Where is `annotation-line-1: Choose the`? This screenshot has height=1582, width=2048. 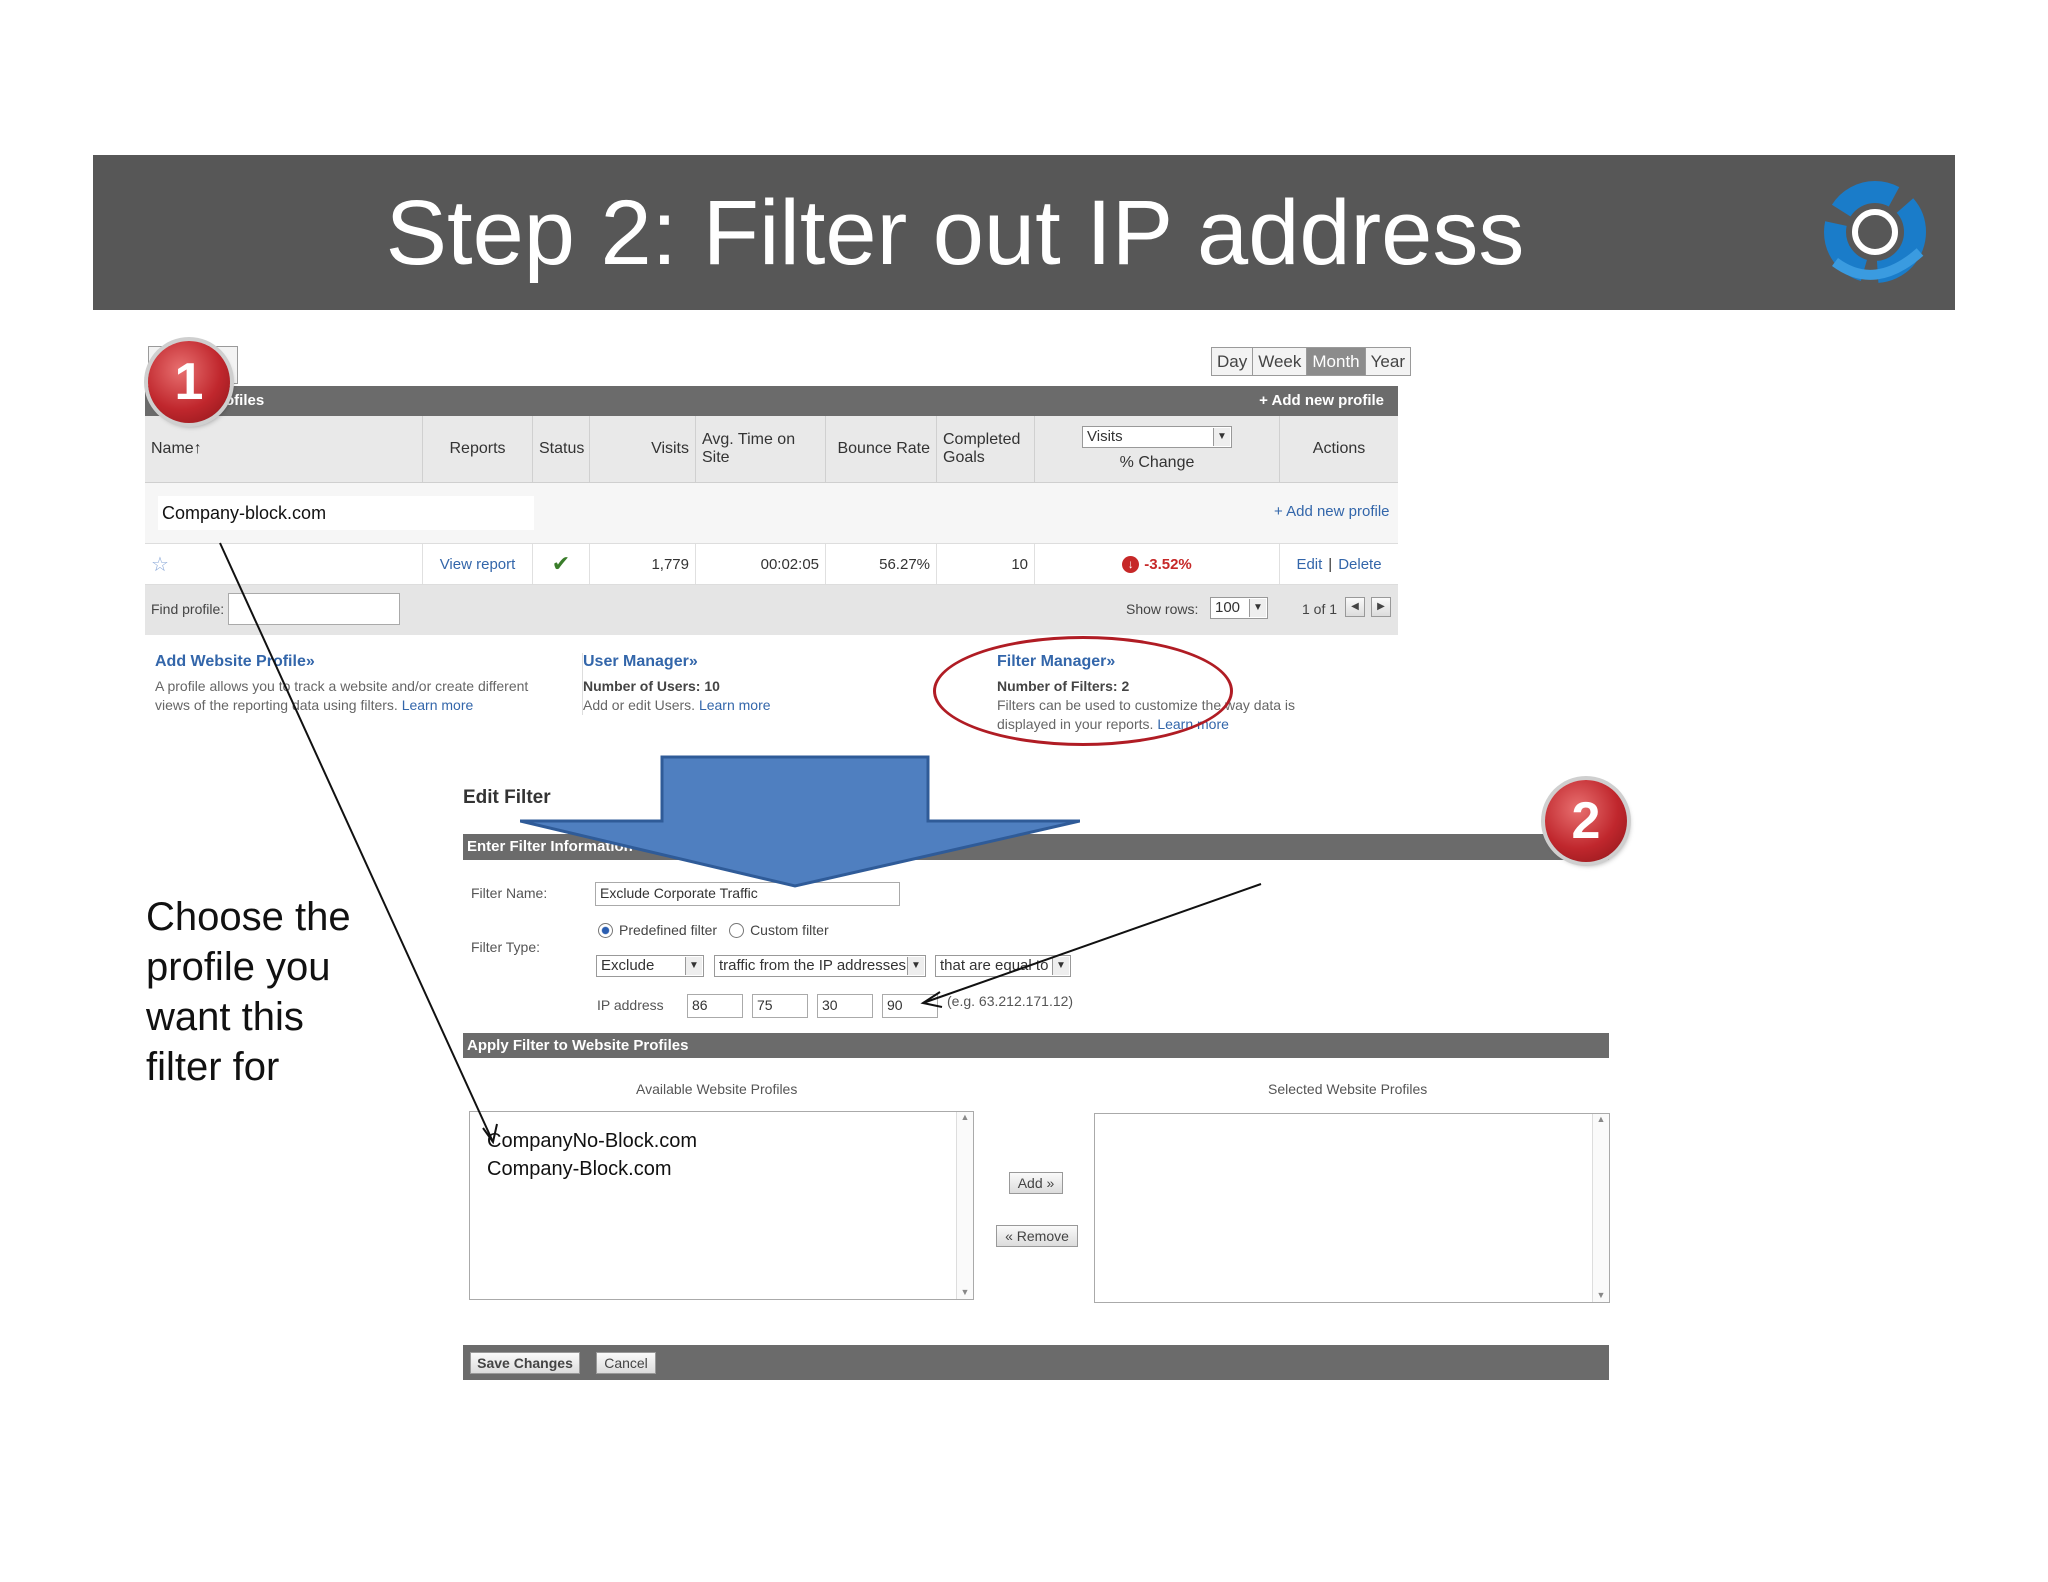
annotation-line-1: Choose the is located at coordinates (248, 917).